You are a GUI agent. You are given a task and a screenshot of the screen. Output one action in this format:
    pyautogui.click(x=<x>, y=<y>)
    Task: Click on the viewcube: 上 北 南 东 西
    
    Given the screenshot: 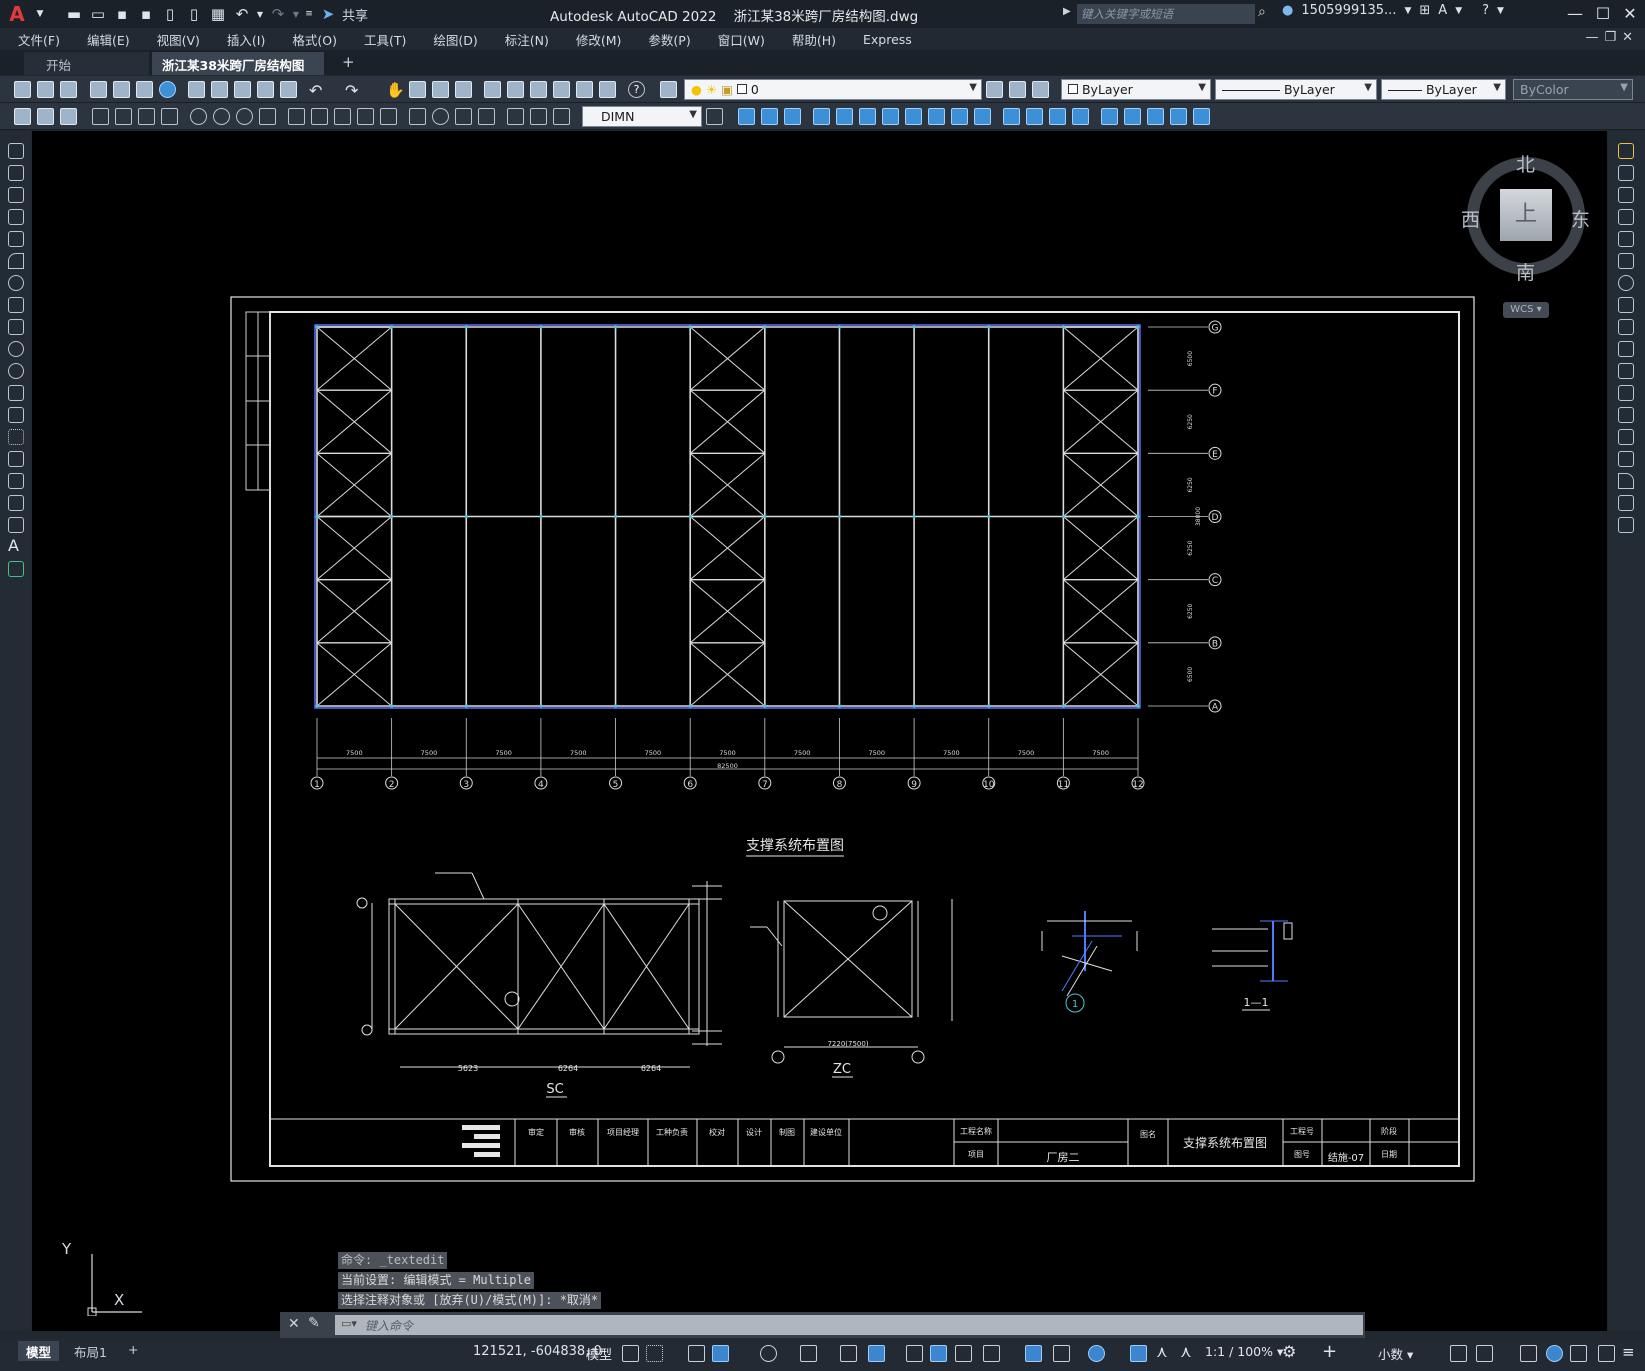 What is the action you would take?
    pyautogui.click(x=1526, y=217)
    